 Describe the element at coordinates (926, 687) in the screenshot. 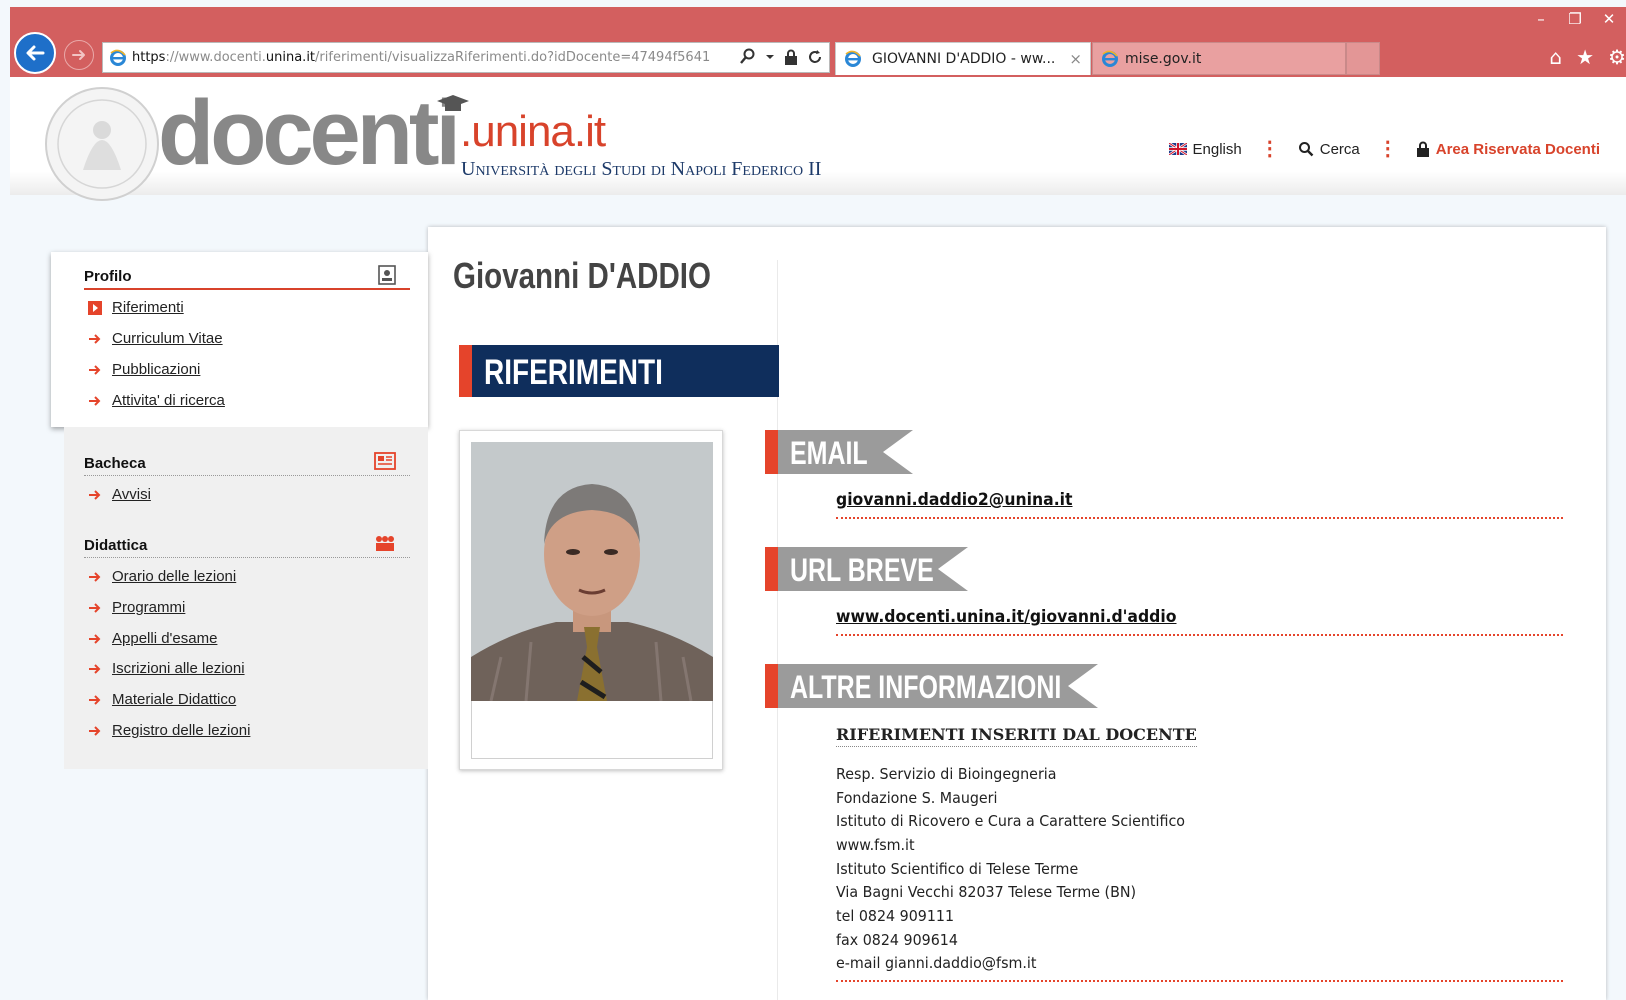

I see `info-ribbon-label: ALTRE INFORMAZIONI` at that location.